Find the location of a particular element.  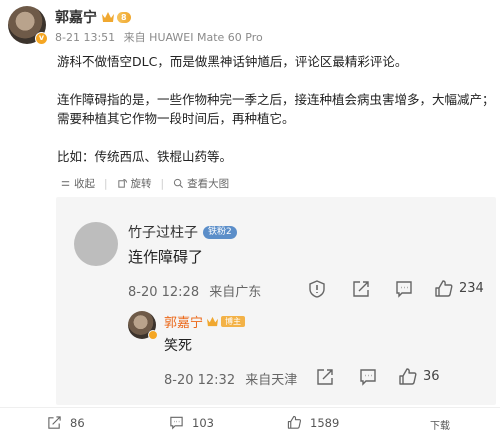

rotate-button: 旋转 is located at coordinates (134, 183).